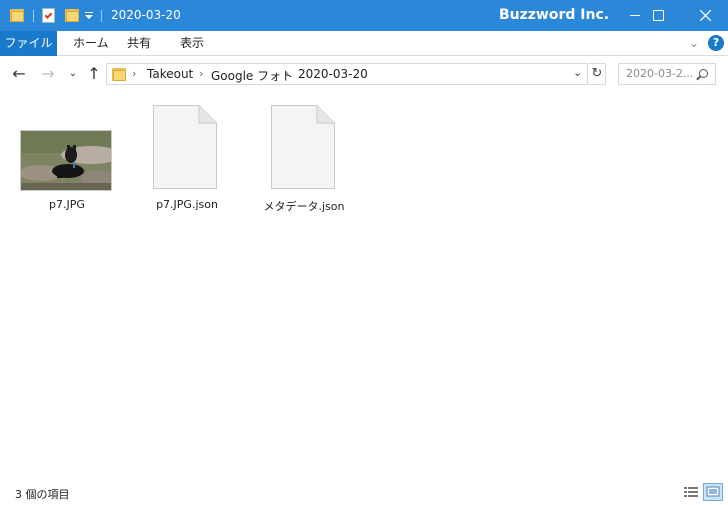  Describe the element at coordinates (713, 492) in the screenshot. I see `large-icons-view-icon` at that location.